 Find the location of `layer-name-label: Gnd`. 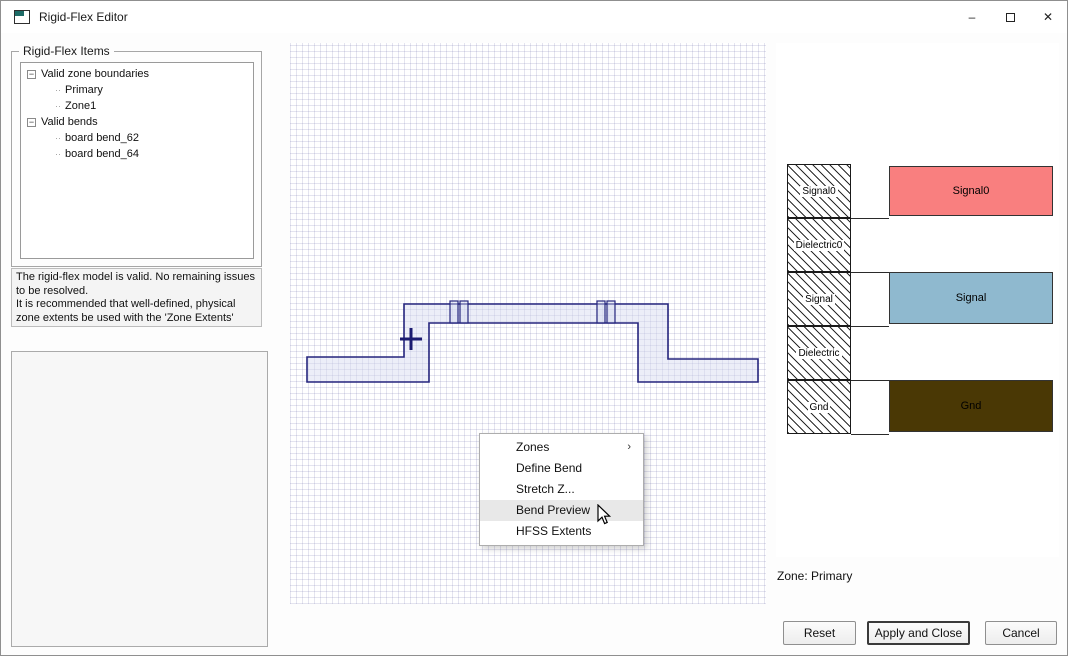

layer-name-label: Gnd is located at coordinates (819, 407).